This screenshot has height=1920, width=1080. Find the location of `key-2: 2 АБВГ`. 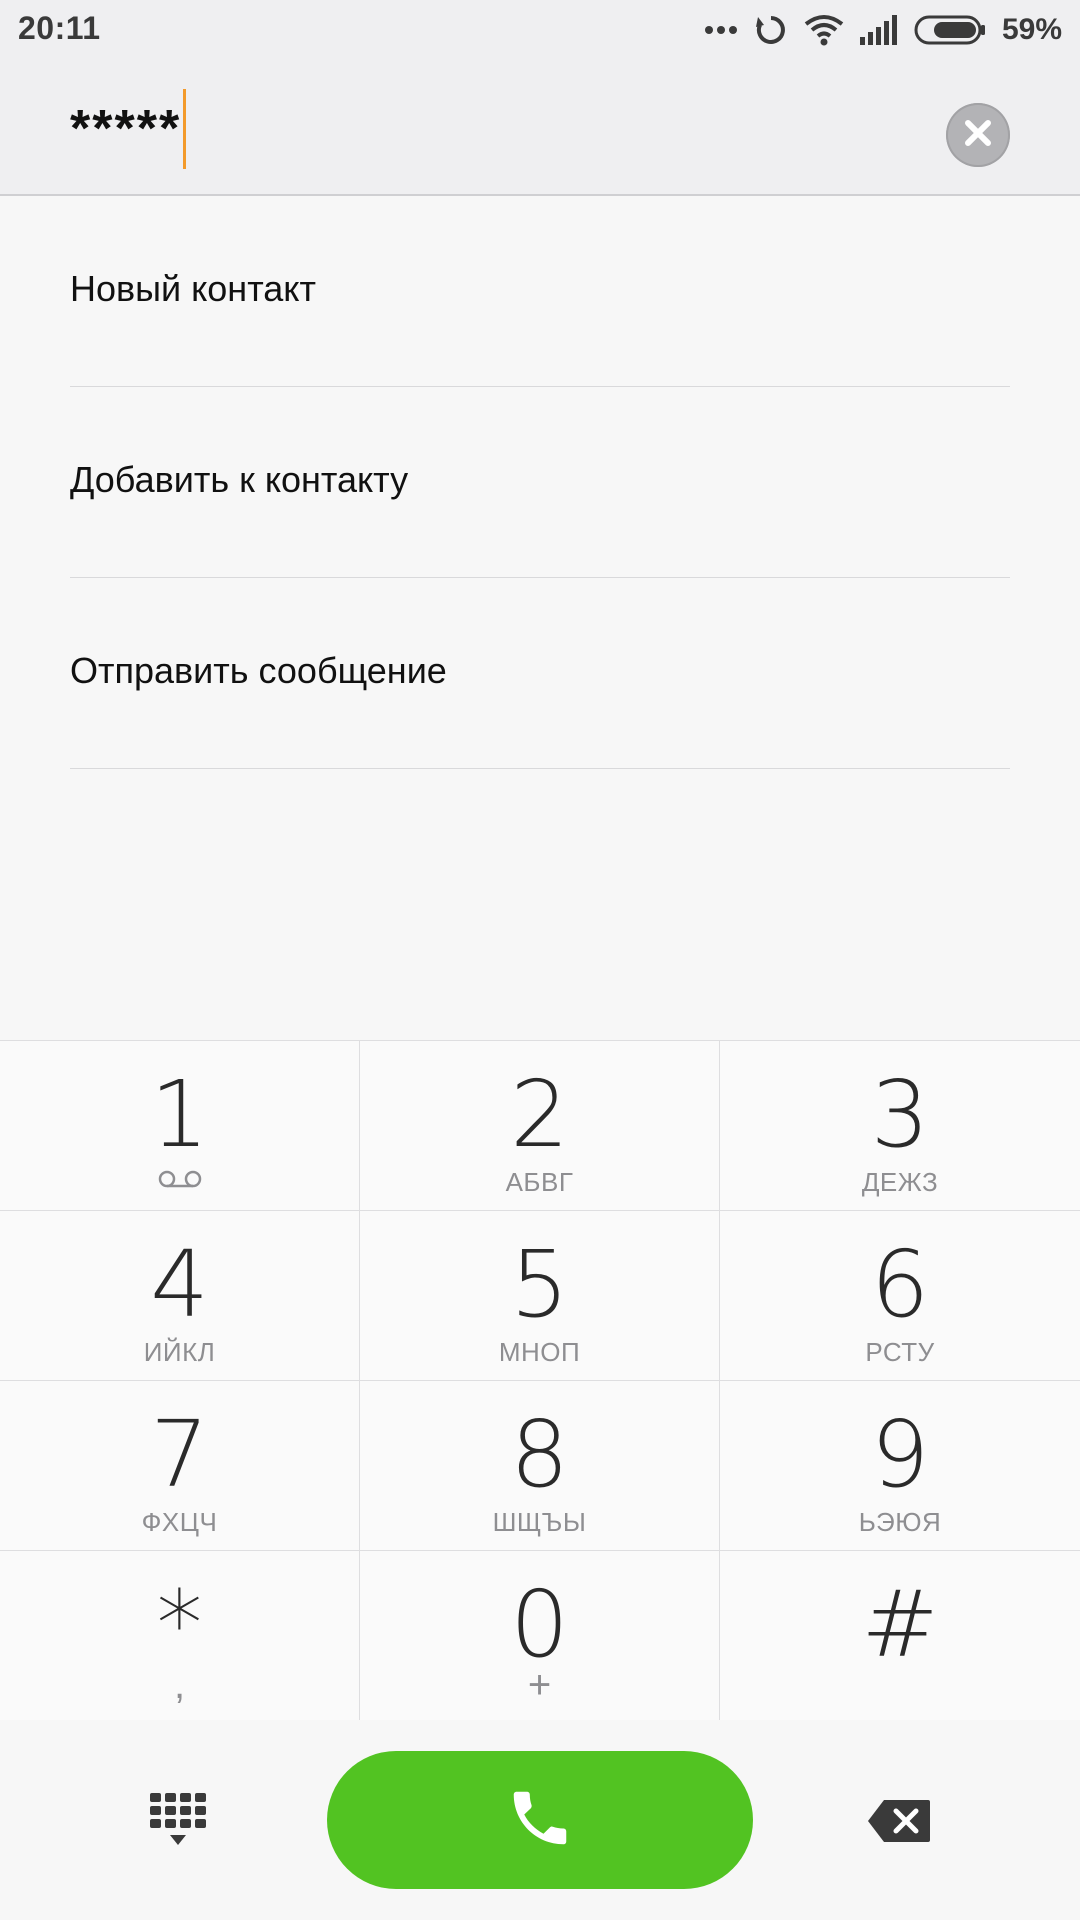

key-2: 2 АБВГ is located at coordinates (540, 1126).